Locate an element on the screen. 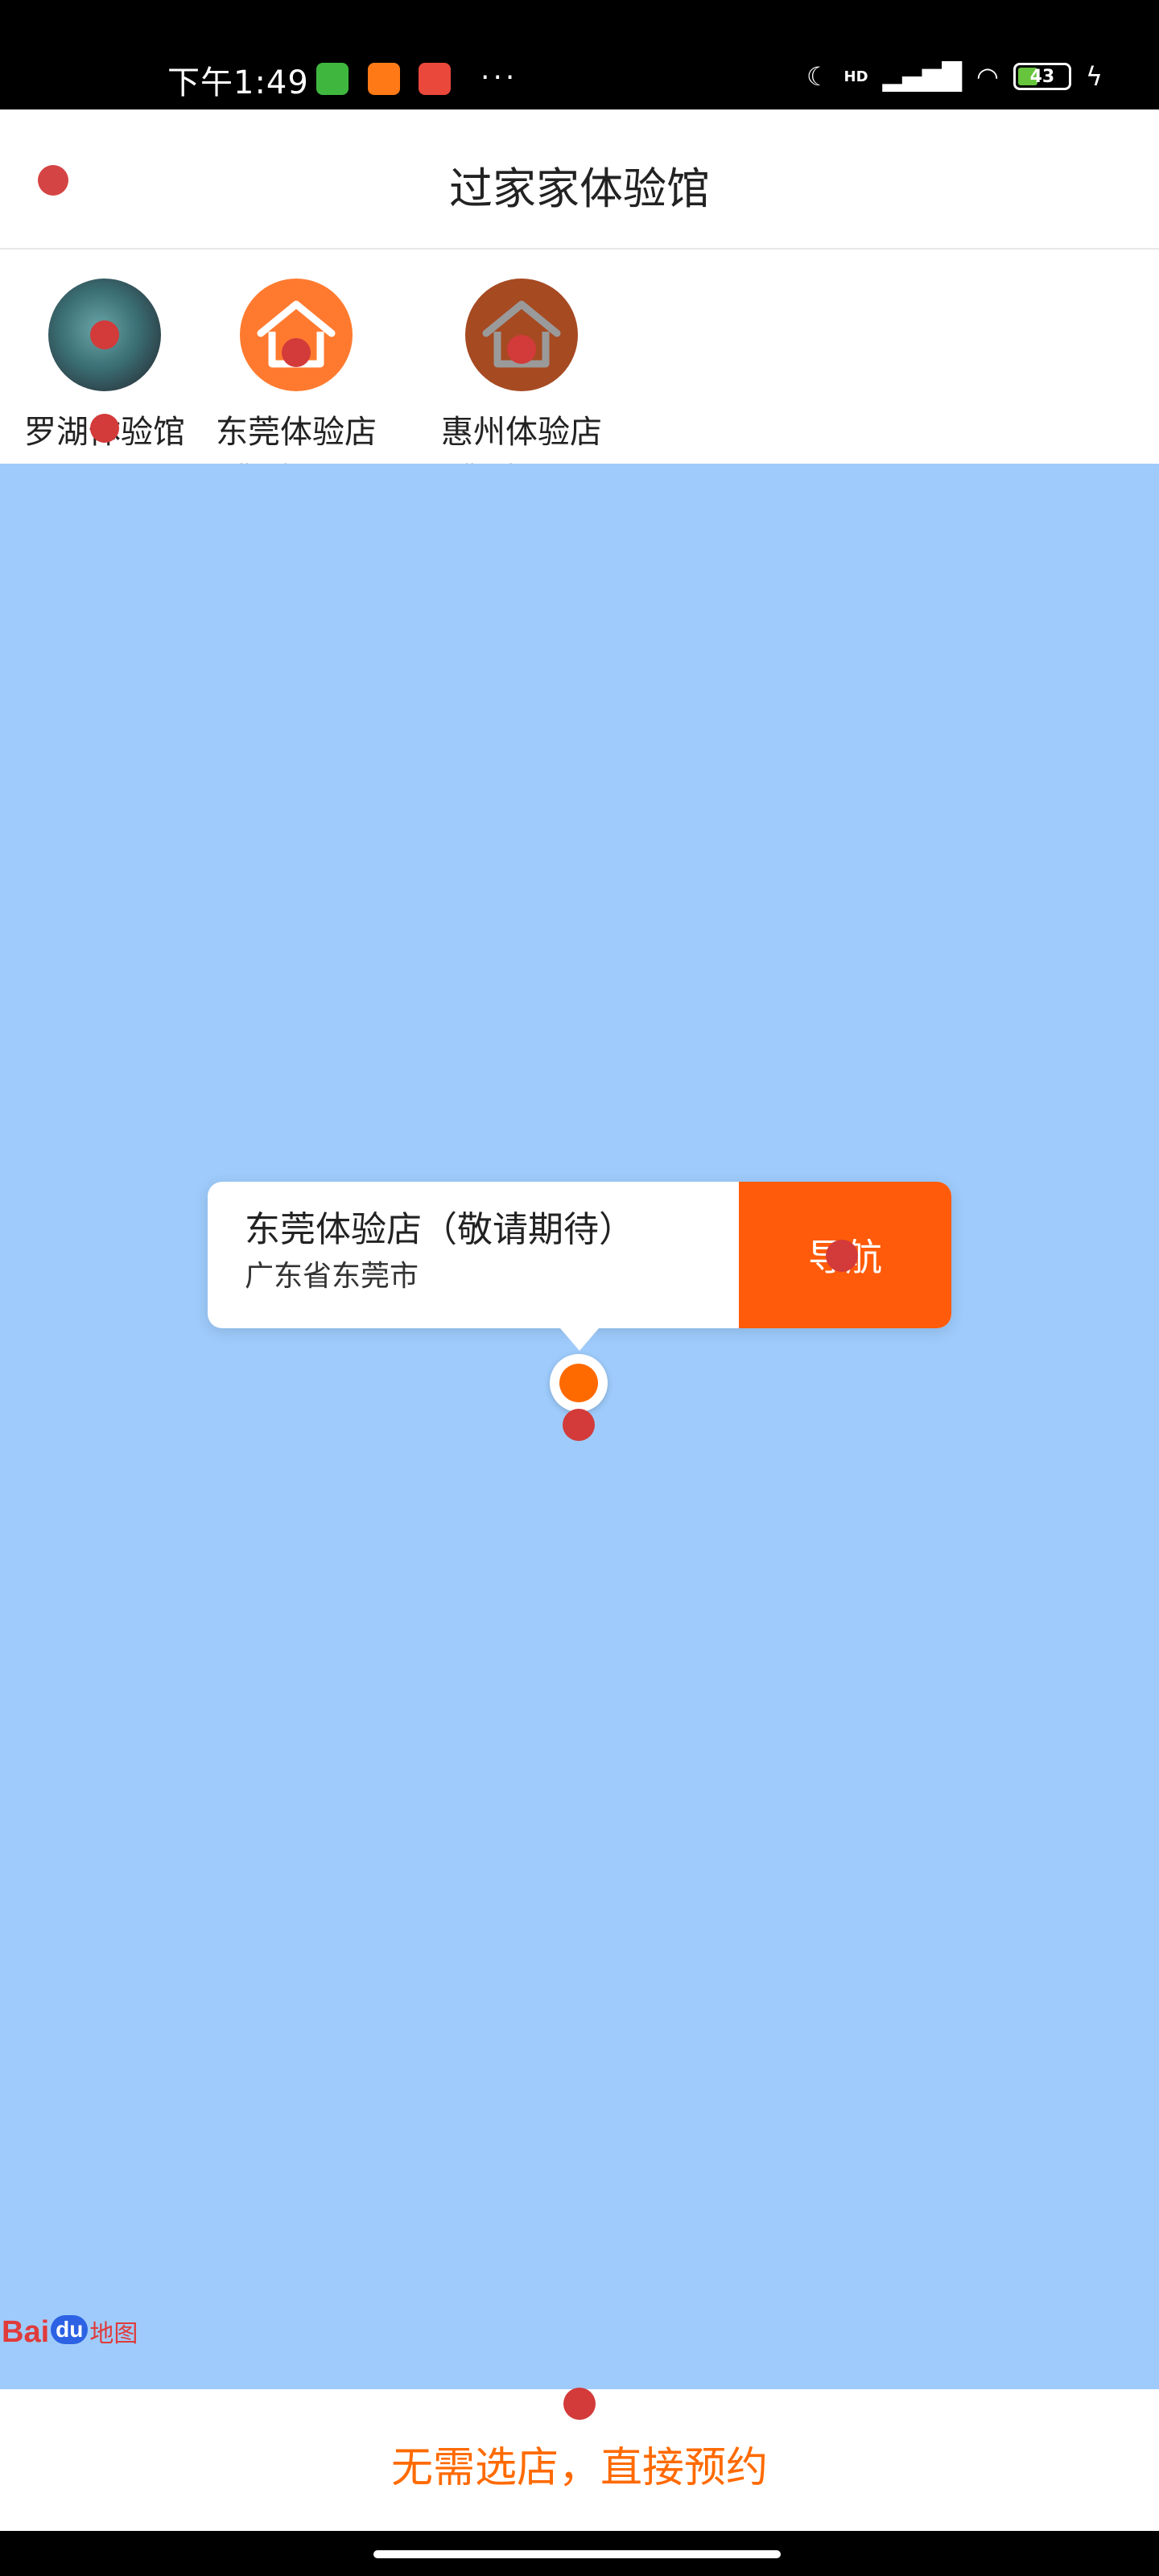 This screenshot has width=1159, height=2576. status-bar: 下午1:49 ··· ☾ HD ▂▄▆█ ◠ 43 ϟ is located at coordinates (579, 54).